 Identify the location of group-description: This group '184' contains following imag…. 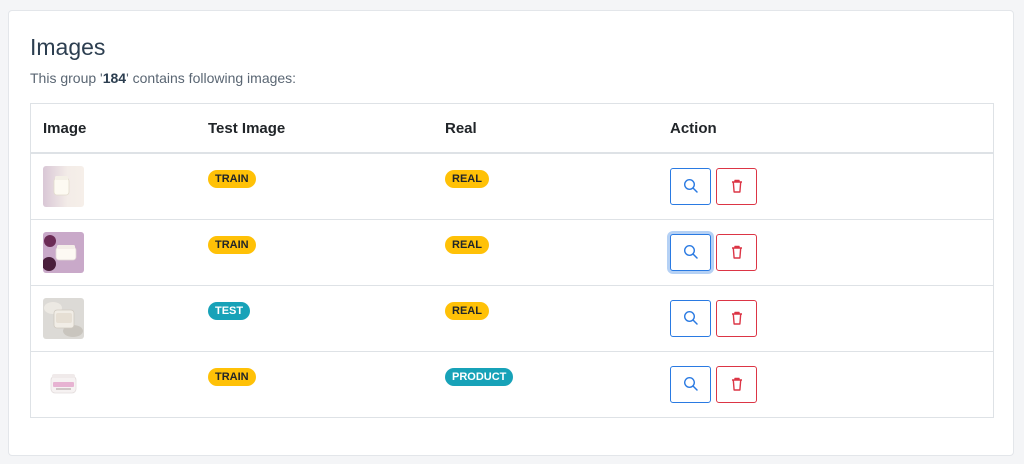
(163, 78).